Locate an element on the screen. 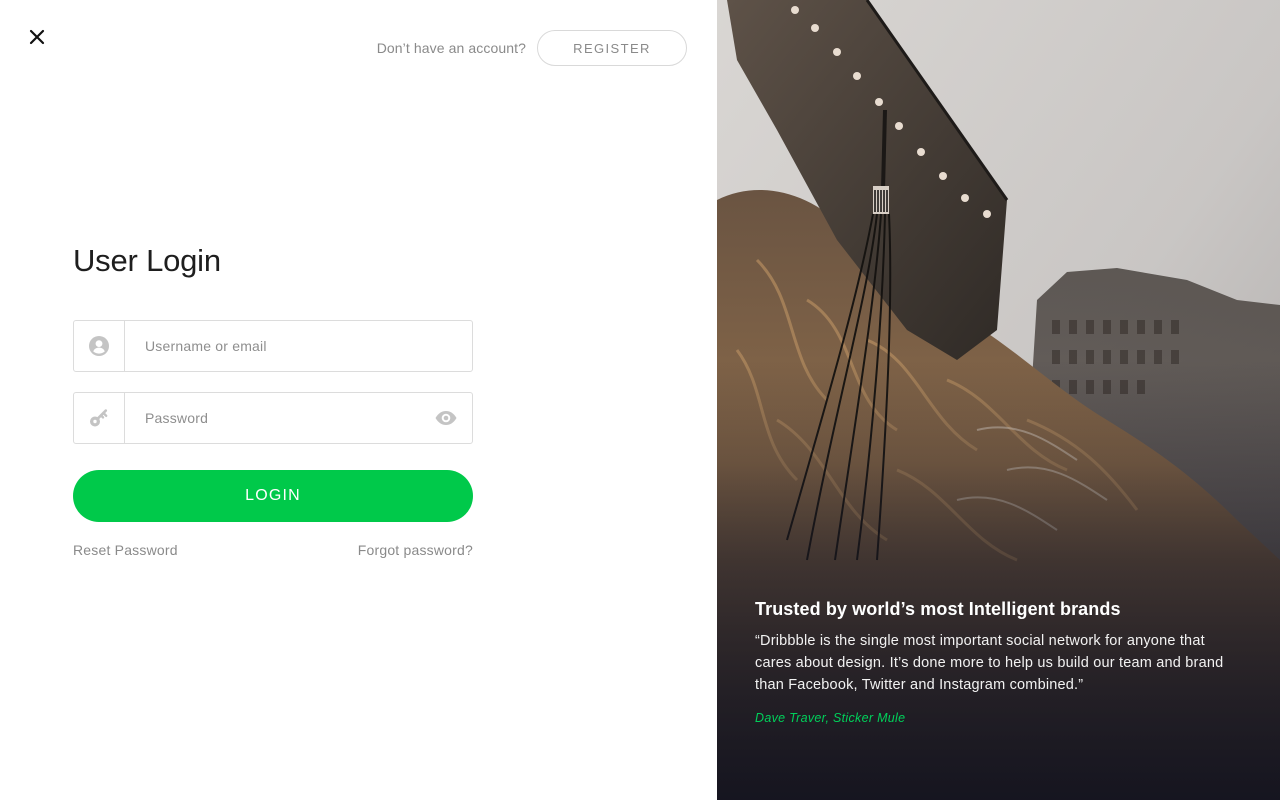 The width and height of the screenshot is (1280, 800). user-icon-container is located at coordinates (99, 346).